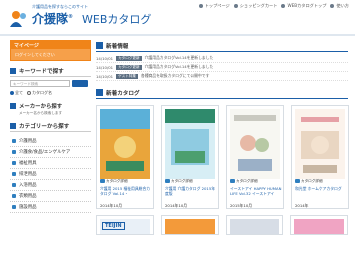 The image size is (355, 264). I want to click on category-item: 介護食/食品/エンゲルケア, so click(50, 152).